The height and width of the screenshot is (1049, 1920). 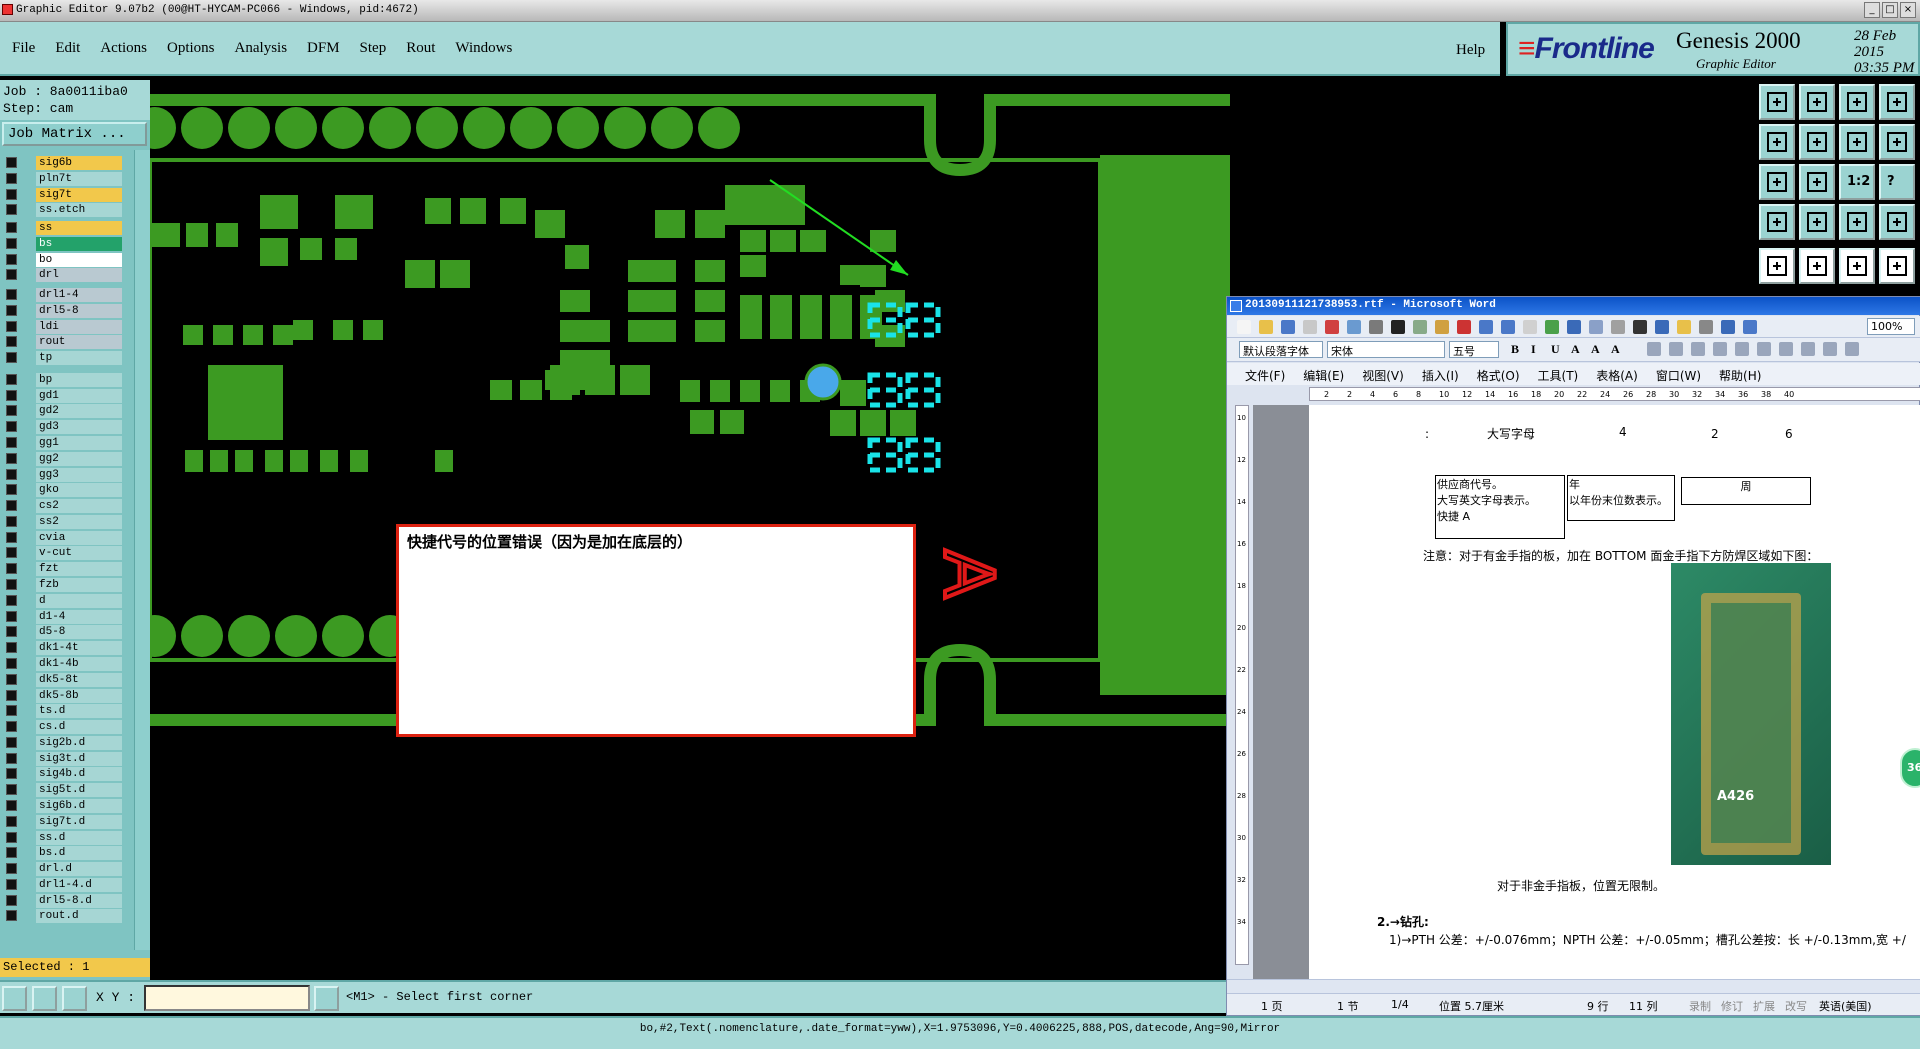 What do you see at coordinates (63, 358) in the screenshot?
I see `layer-row: tp` at bounding box center [63, 358].